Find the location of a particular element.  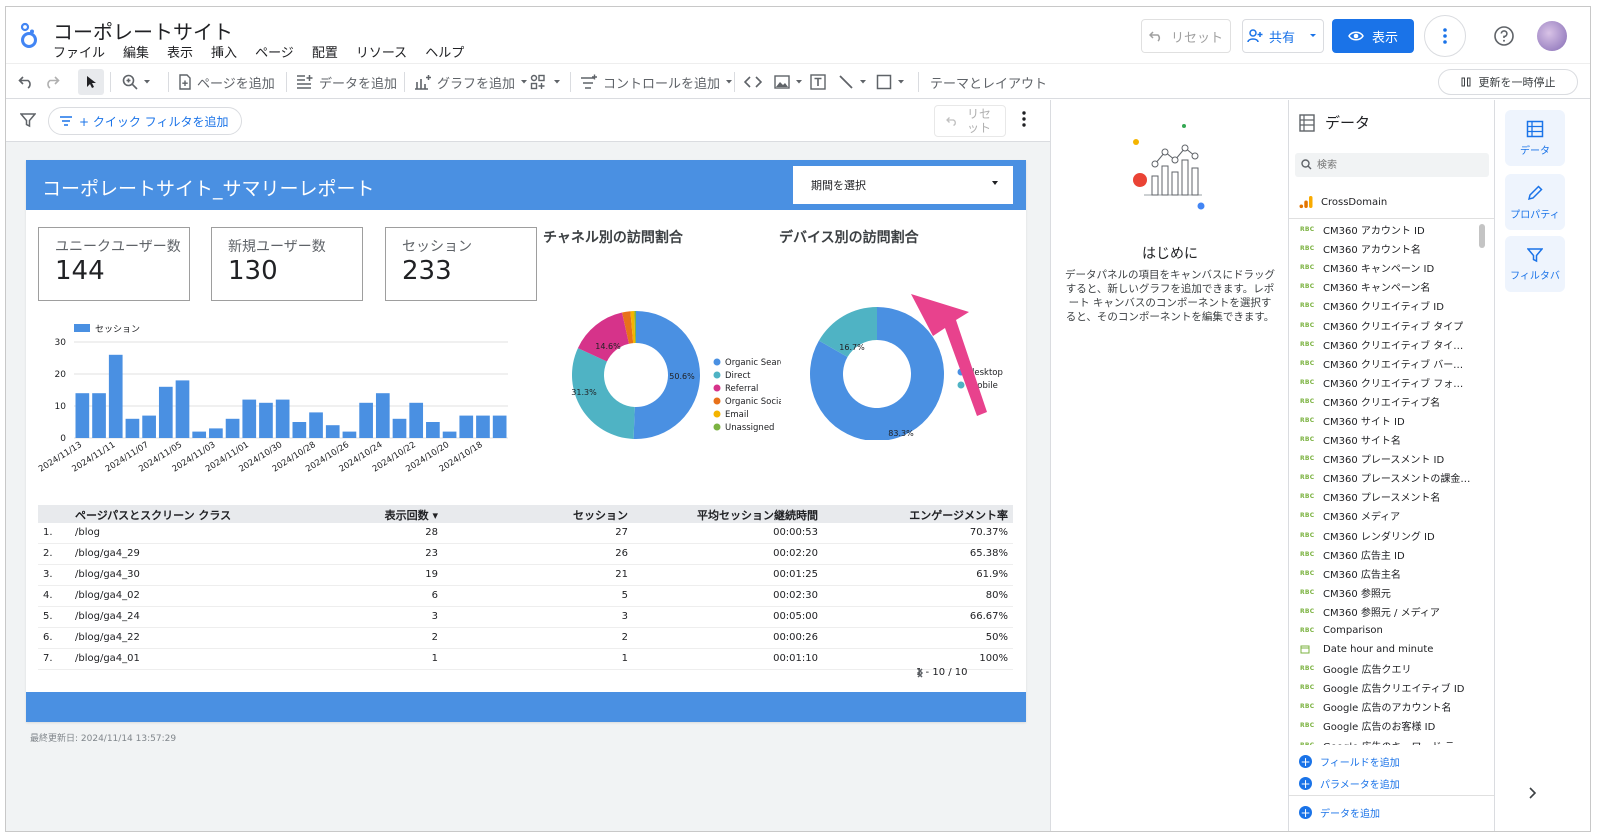

field-item: RBC Google 広告クリエイティブ ID is located at coordinates (1384, 687).